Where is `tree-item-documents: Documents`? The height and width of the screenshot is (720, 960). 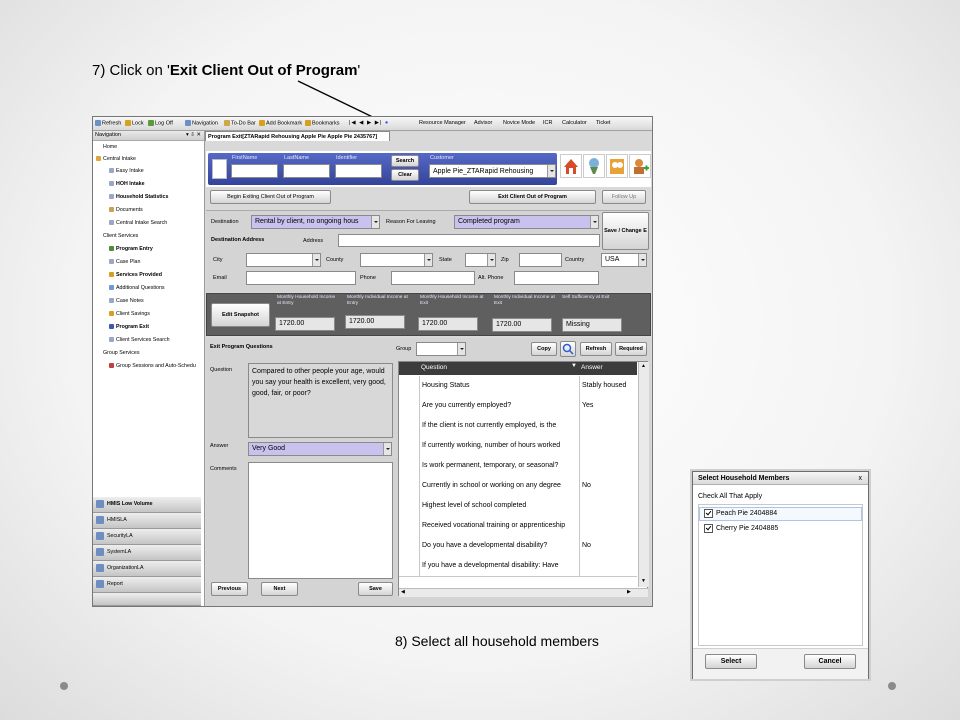 tree-item-documents: Documents is located at coordinates (126, 210).